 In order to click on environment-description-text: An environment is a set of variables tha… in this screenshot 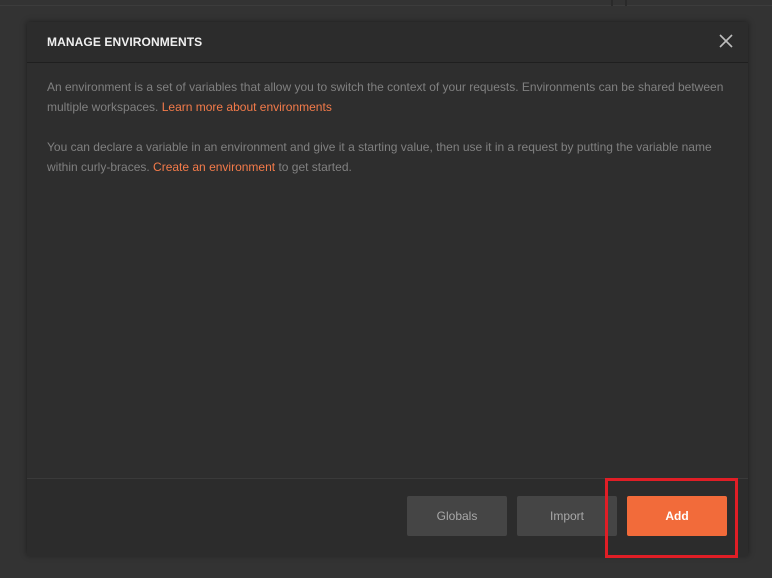, I will do `click(385, 97)`.